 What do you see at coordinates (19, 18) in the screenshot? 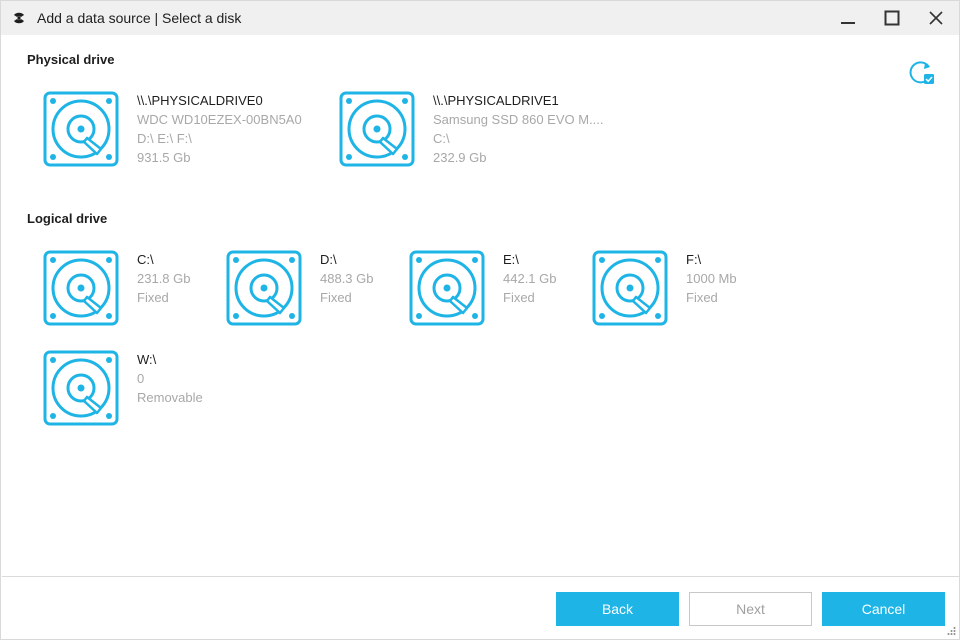
I see `app-logo-icon` at bounding box center [19, 18].